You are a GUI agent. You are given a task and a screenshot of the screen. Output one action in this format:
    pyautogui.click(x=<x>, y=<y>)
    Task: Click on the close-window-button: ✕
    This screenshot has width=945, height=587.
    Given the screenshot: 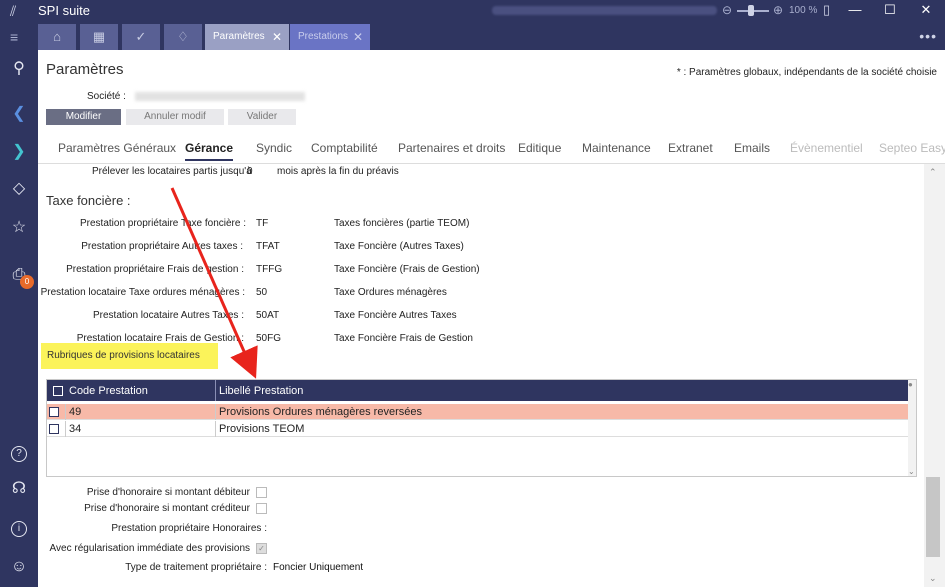 What is the action you would take?
    pyautogui.click(x=926, y=11)
    